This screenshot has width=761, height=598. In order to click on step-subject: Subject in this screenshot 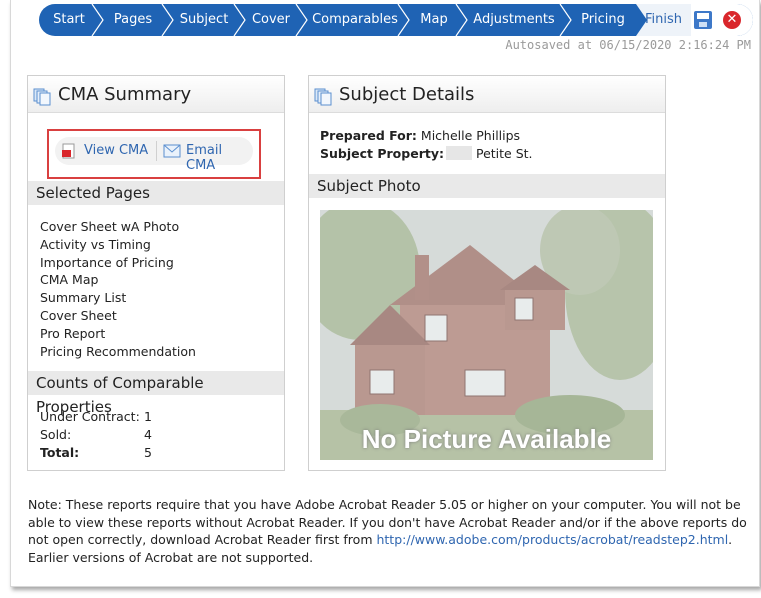, I will do `click(204, 20)`.